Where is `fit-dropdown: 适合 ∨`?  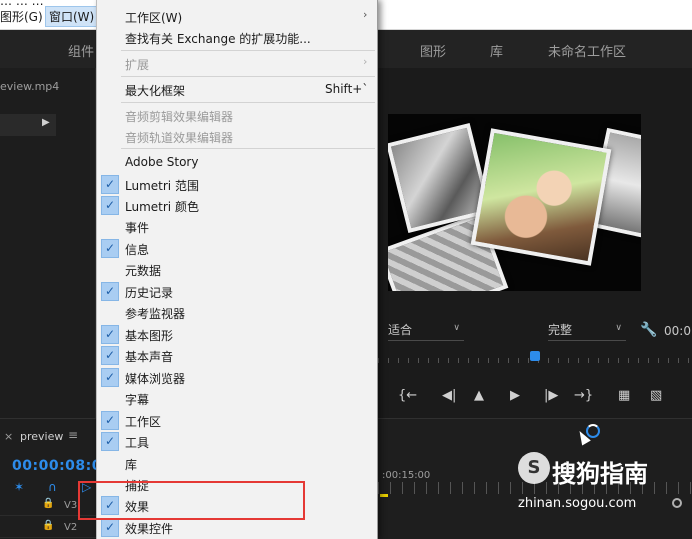
fit-dropdown: 适合 ∨ is located at coordinates (426, 331).